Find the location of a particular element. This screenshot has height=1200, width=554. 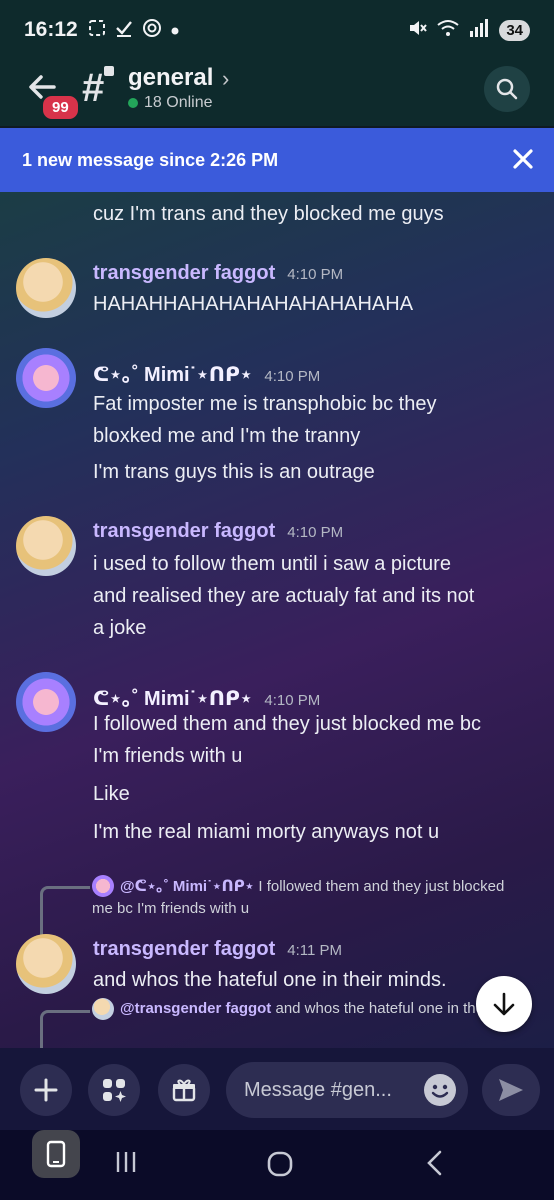

channel-hash-icon: # is located at coordinates (93, 88).